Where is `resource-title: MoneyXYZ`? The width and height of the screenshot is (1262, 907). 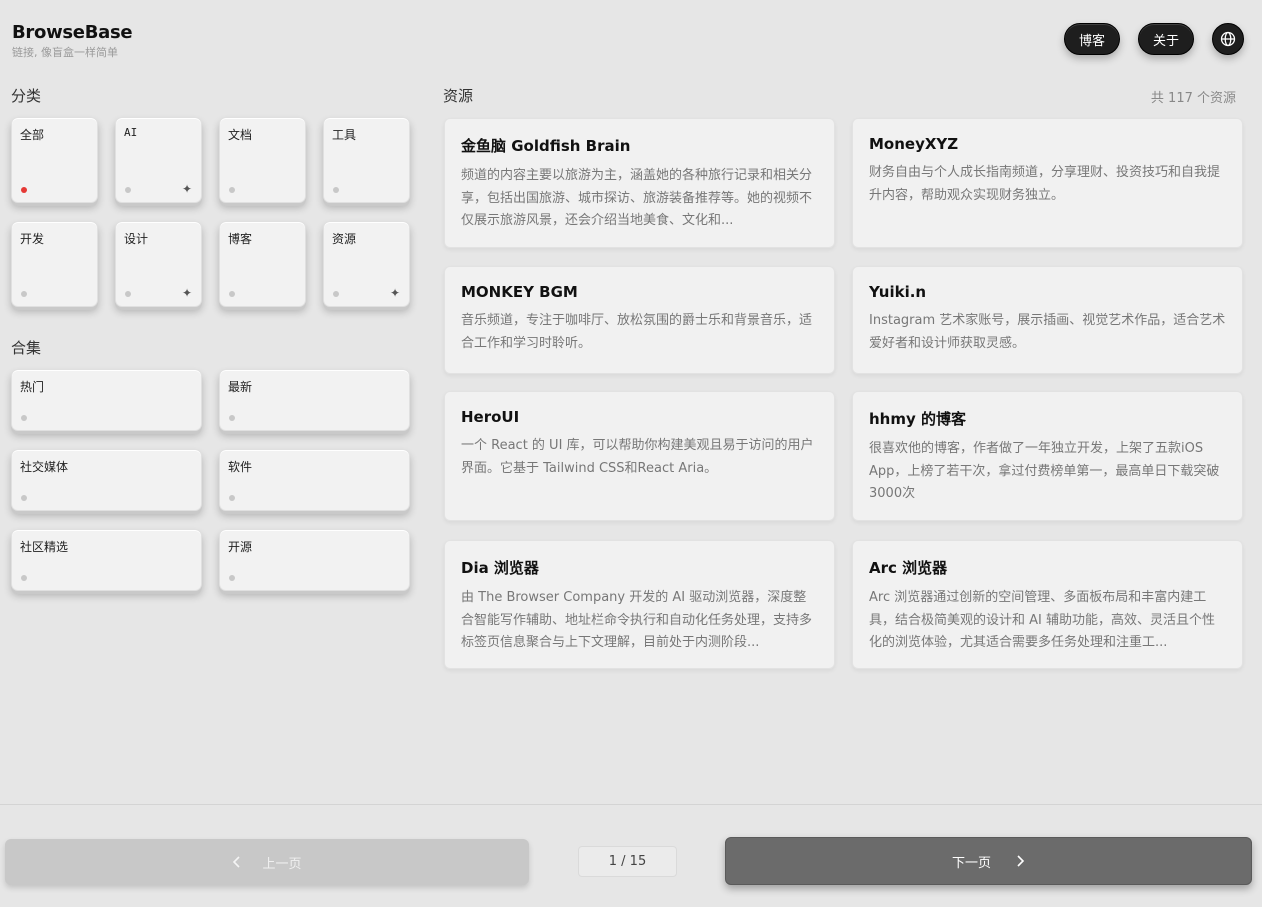
resource-title: MoneyXYZ is located at coordinates (914, 144).